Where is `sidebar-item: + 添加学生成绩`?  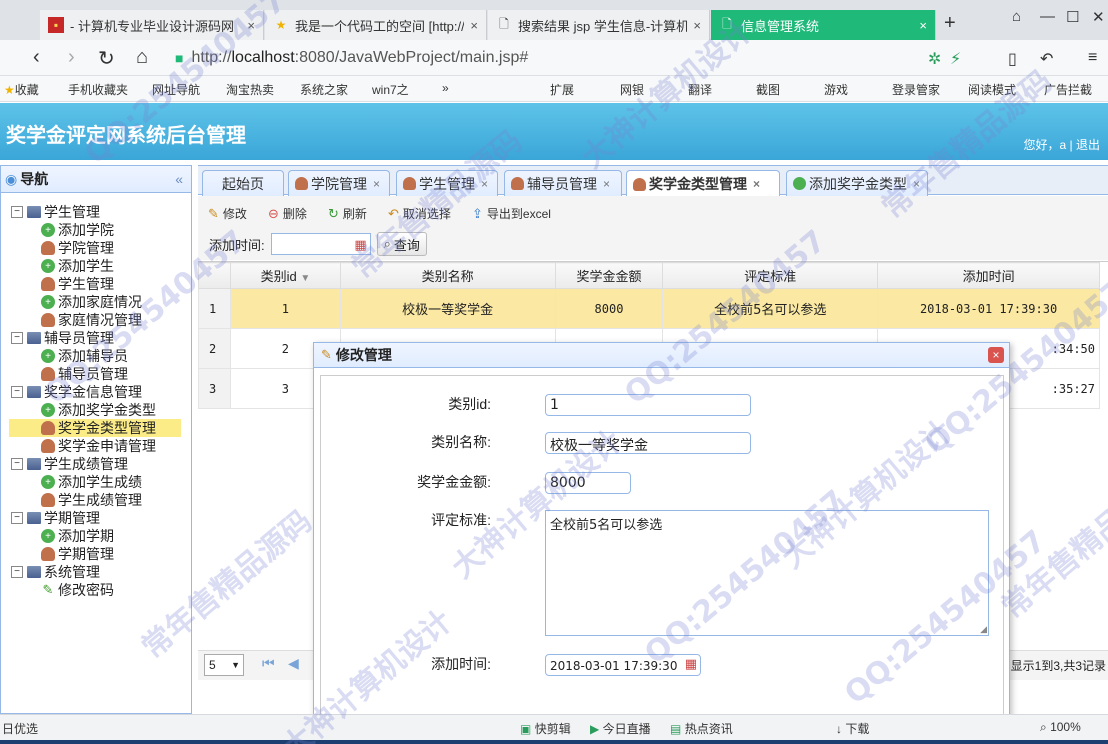 sidebar-item: + 添加学生成绩 is located at coordinates (96, 482).